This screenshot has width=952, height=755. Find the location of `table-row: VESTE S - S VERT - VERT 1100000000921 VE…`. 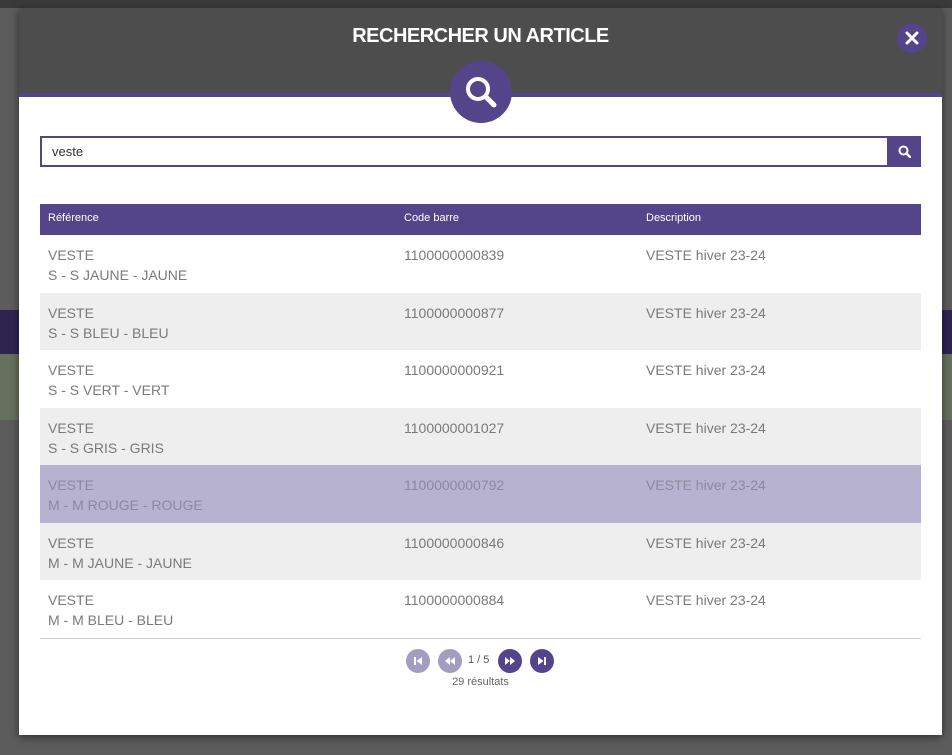

table-row: VESTE S - S VERT - VERT 1100000000921 VE… is located at coordinates (480, 379).